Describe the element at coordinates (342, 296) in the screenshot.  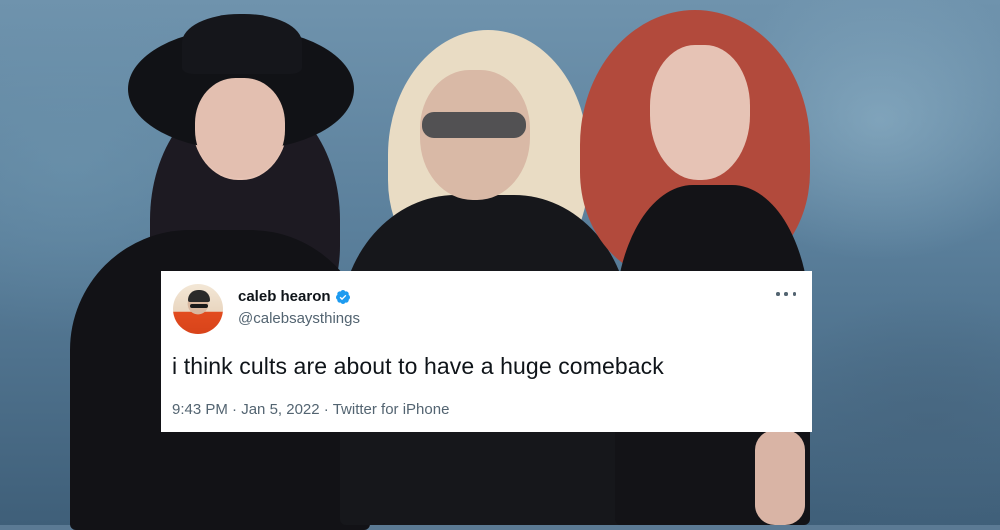
I see `verified-badge-icon` at that location.